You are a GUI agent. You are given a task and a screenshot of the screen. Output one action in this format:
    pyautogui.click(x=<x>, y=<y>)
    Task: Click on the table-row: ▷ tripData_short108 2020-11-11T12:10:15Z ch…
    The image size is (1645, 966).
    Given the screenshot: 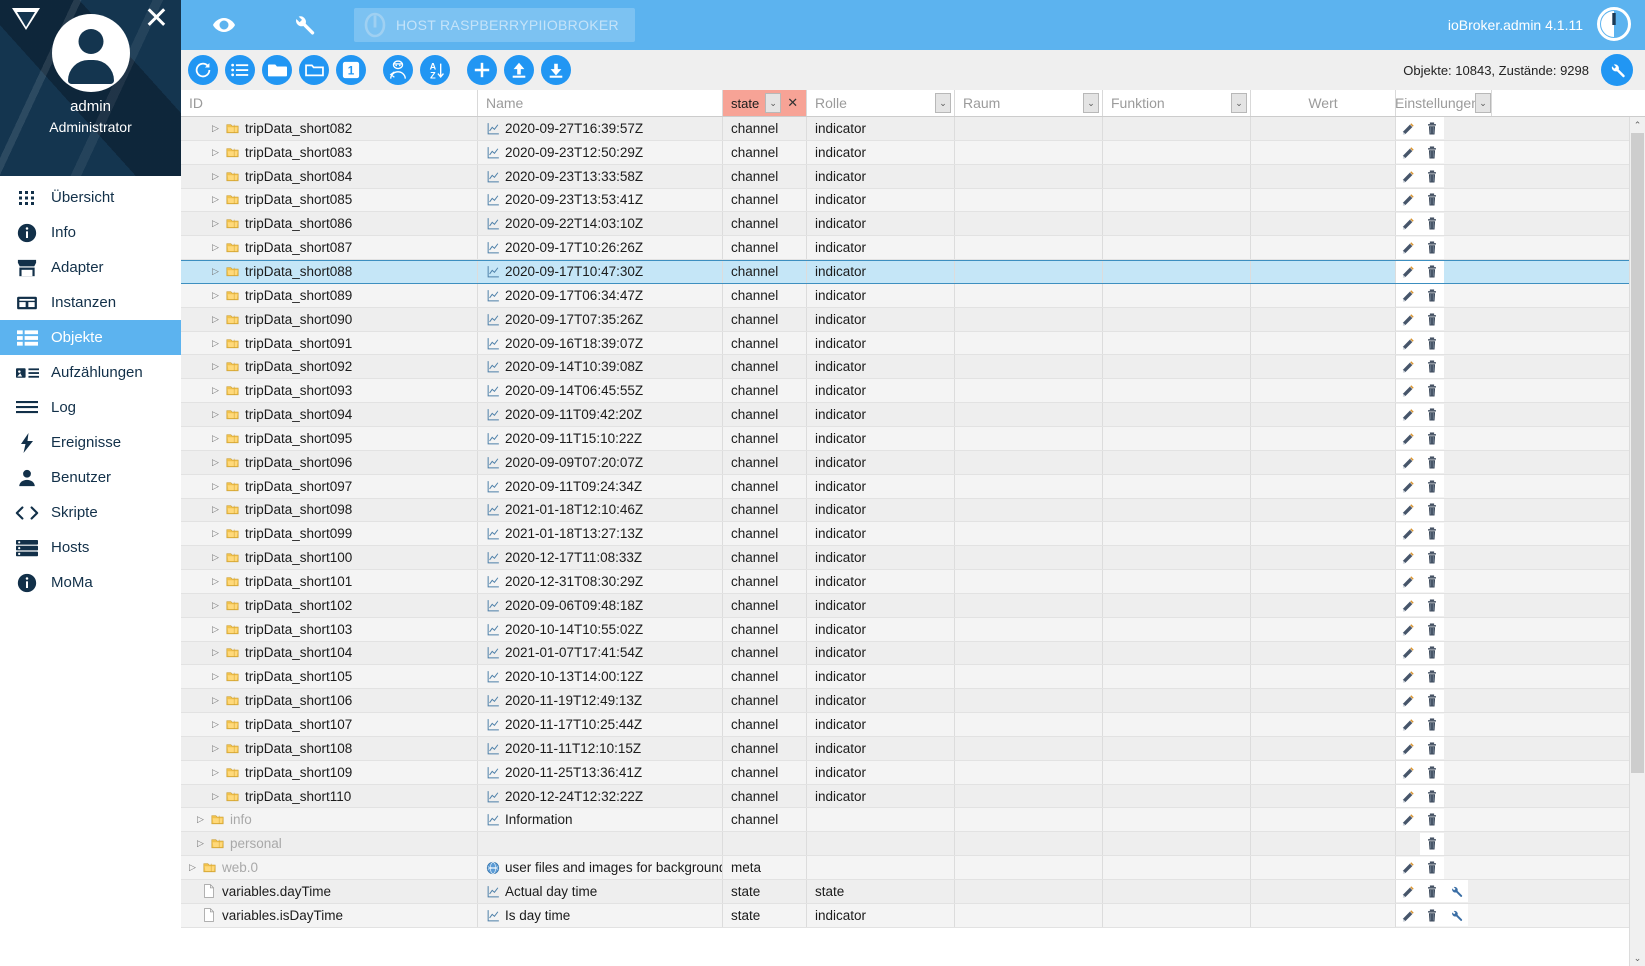 What is the action you would take?
    pyautogui.click(x=913, y=748)
    